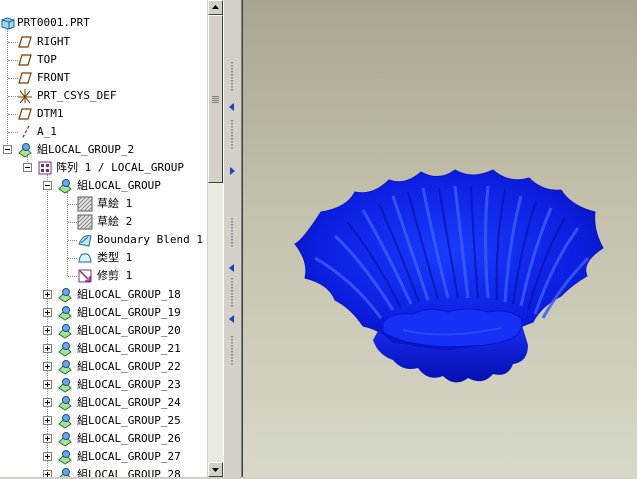 Image resolution: width=637 pixels, height=479 pixels. I want to click on tree-item-sketch-1: 草絵 1, so click(103, 204).